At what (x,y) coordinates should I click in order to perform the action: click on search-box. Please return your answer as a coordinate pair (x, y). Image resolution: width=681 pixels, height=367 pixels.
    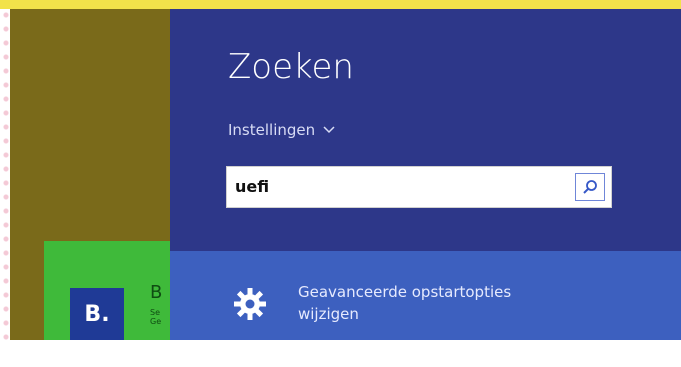
    Looking at the image, I should click on (419, 187).